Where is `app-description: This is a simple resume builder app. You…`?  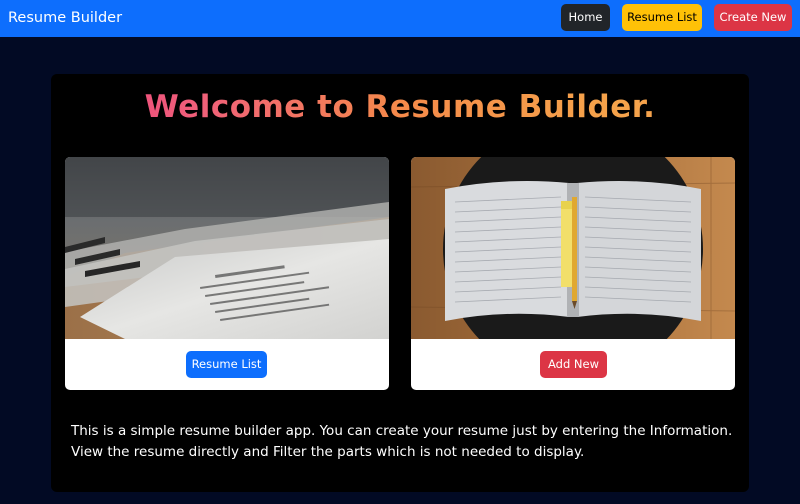 app-description: This is a simple resume builder app. You… is located at coordinates (402, 441).